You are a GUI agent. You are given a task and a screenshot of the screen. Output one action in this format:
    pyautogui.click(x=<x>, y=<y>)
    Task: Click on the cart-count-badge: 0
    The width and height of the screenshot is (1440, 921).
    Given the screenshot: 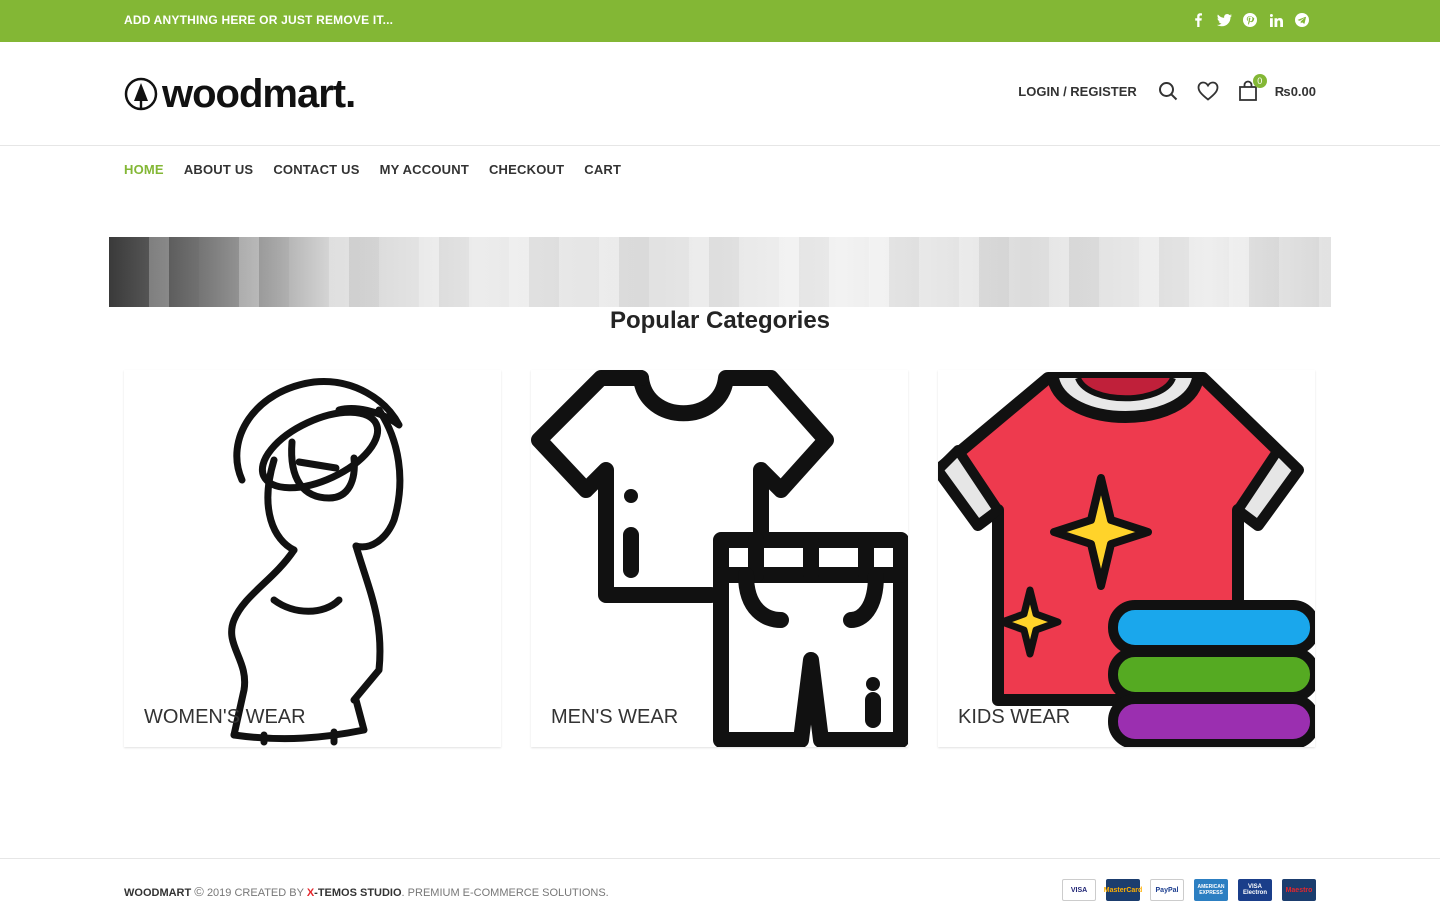 What is the action you would take?
    pyautogui.click(x=1259, y=81)
    